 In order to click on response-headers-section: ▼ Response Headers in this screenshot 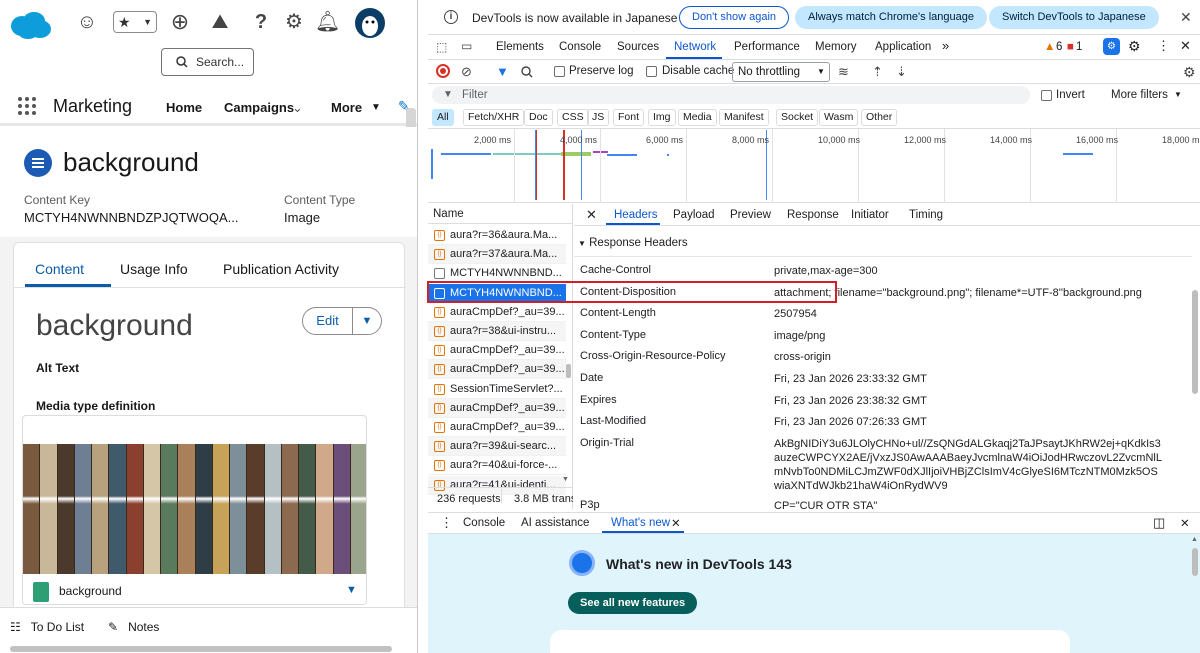, I will do `click(633, 243)`.